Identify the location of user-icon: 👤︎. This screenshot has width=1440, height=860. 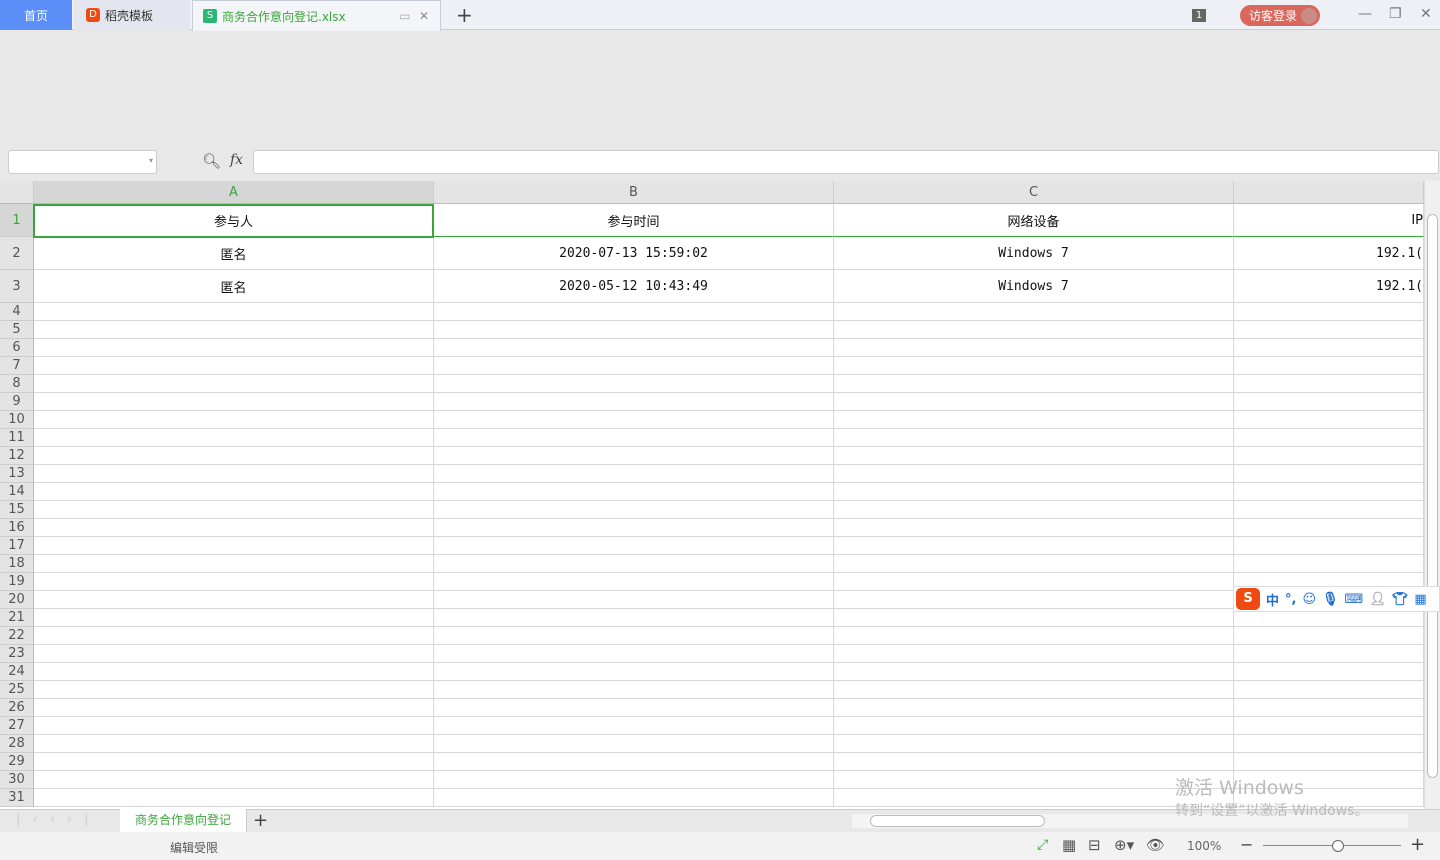
(1377, 599).